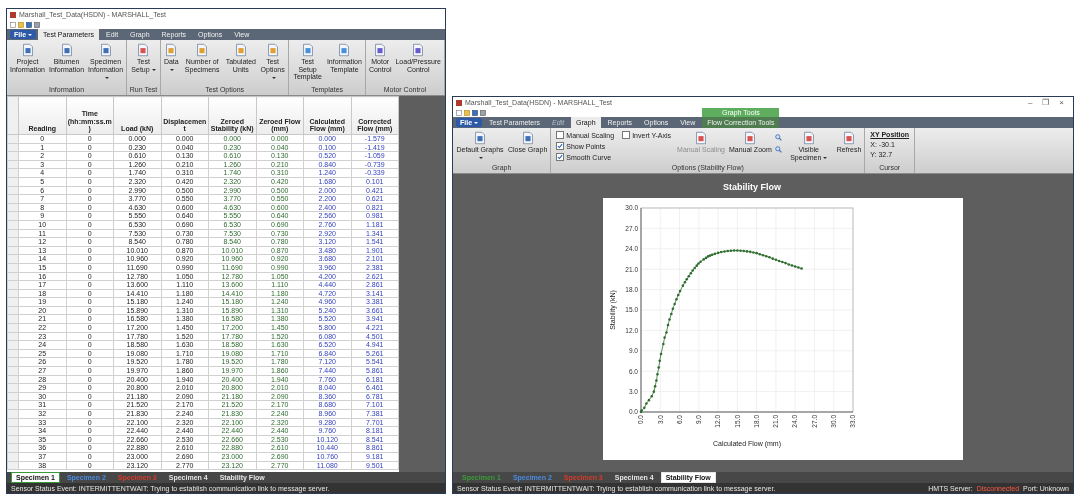 The image size is (1080, 500). Describe the element at coordinates (778, 137) in the screenshot. I see `zoom-in-icon` at that location.